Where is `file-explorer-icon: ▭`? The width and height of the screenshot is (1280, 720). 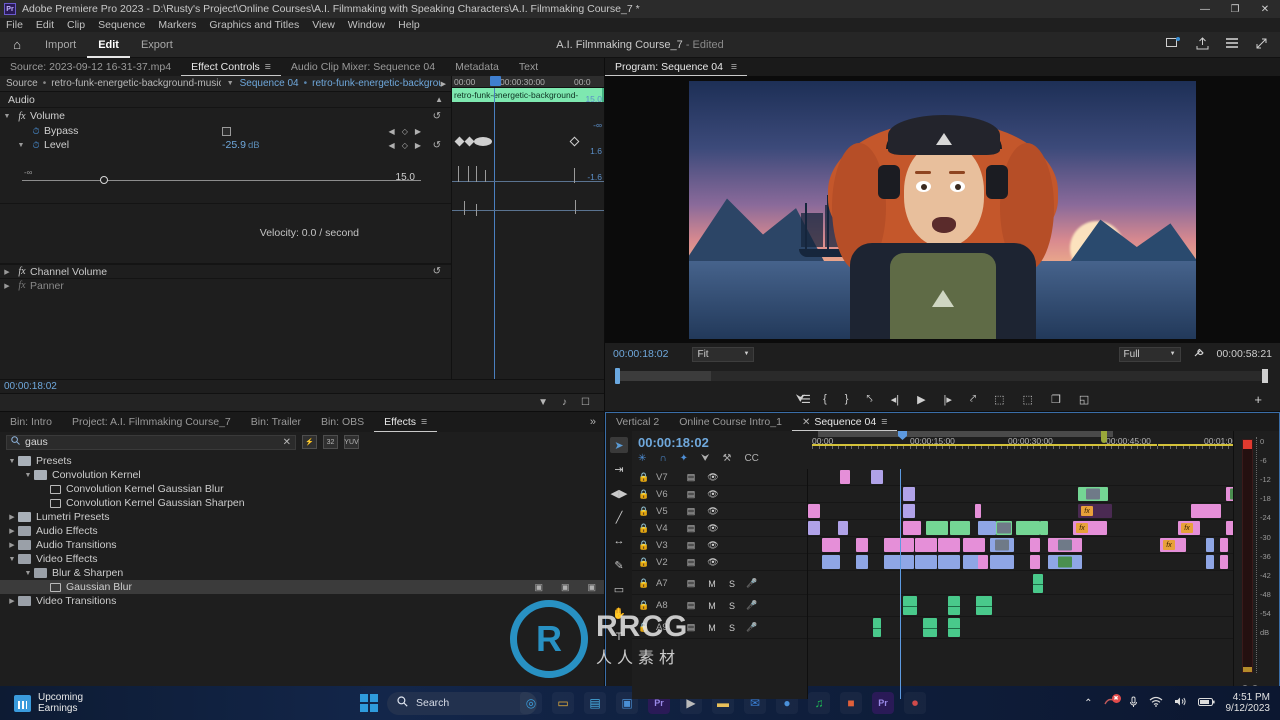 file-explorer-icon: ▭ is located at coordinates (563, 703).